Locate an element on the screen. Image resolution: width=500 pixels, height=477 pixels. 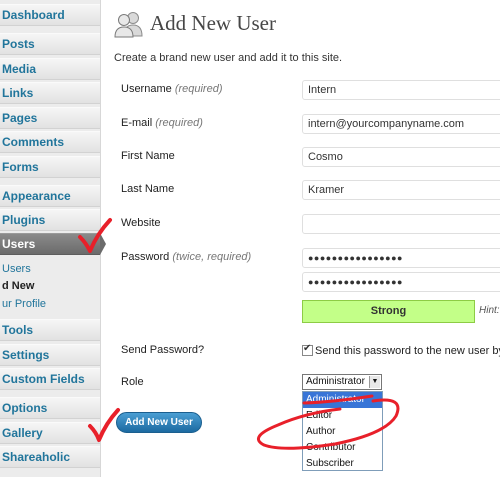
role-label: Role is located at coordinates (132, 382).